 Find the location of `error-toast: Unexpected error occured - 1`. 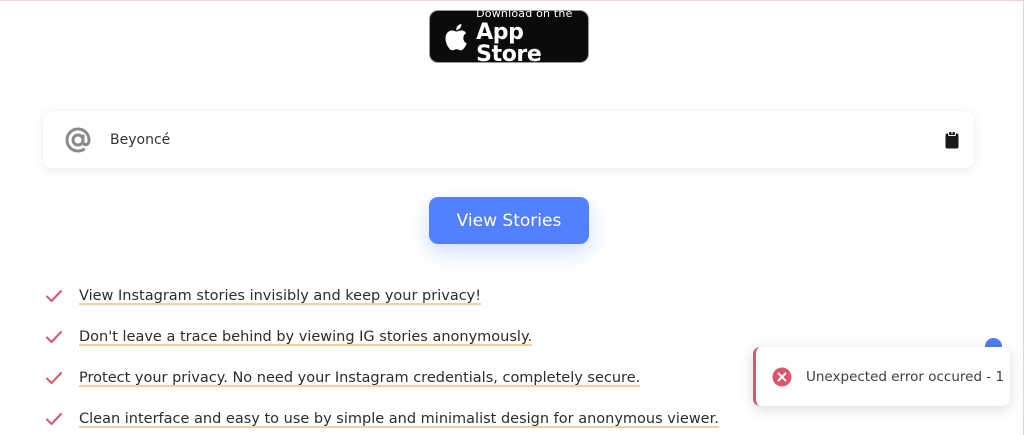

error-toast: Unexpected error occured - 1 is located at coordinates (881, 376).